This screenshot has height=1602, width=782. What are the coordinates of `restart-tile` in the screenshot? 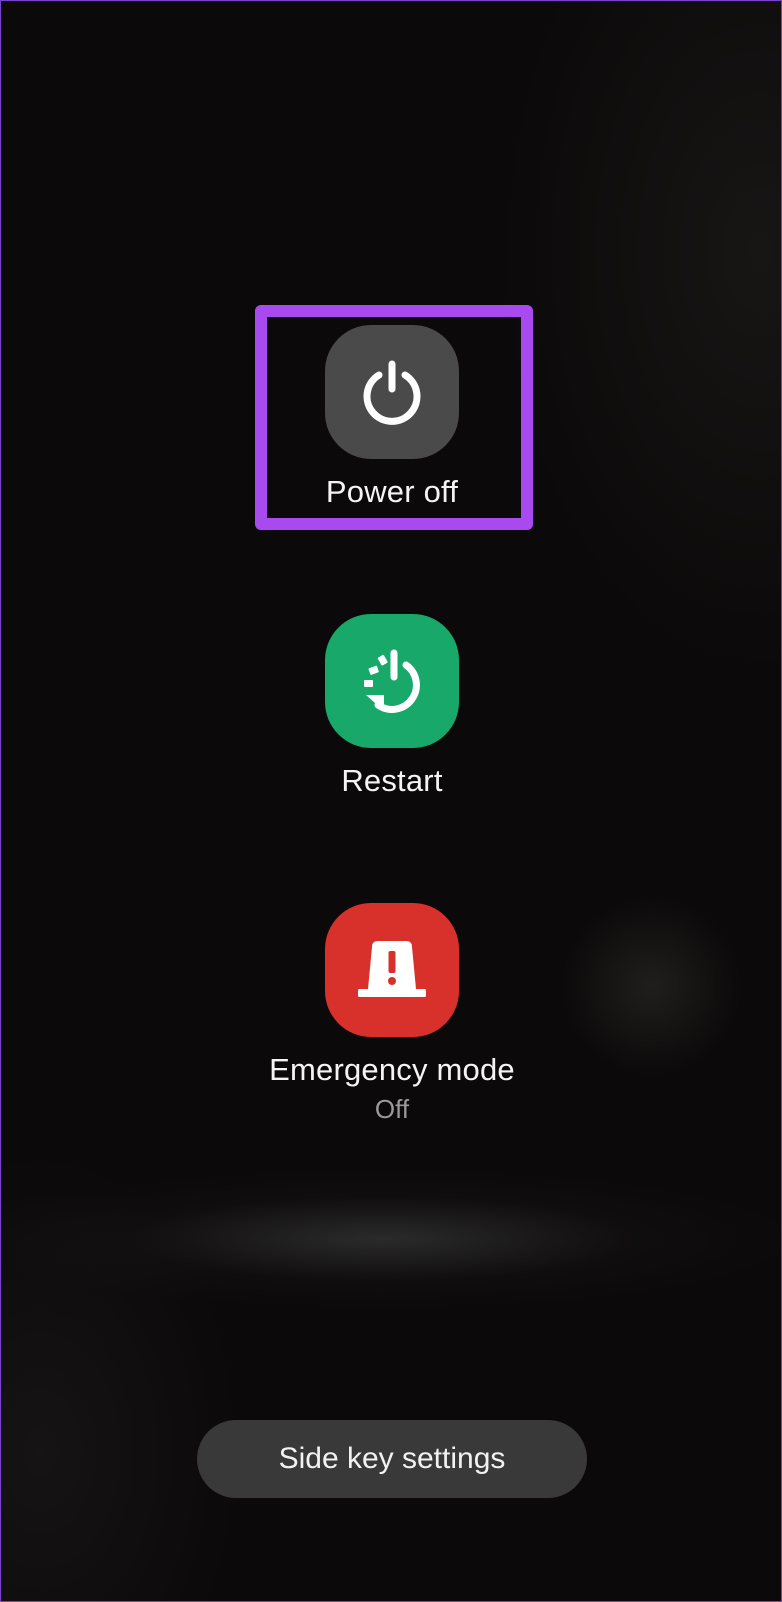 It's located at (392, 681).